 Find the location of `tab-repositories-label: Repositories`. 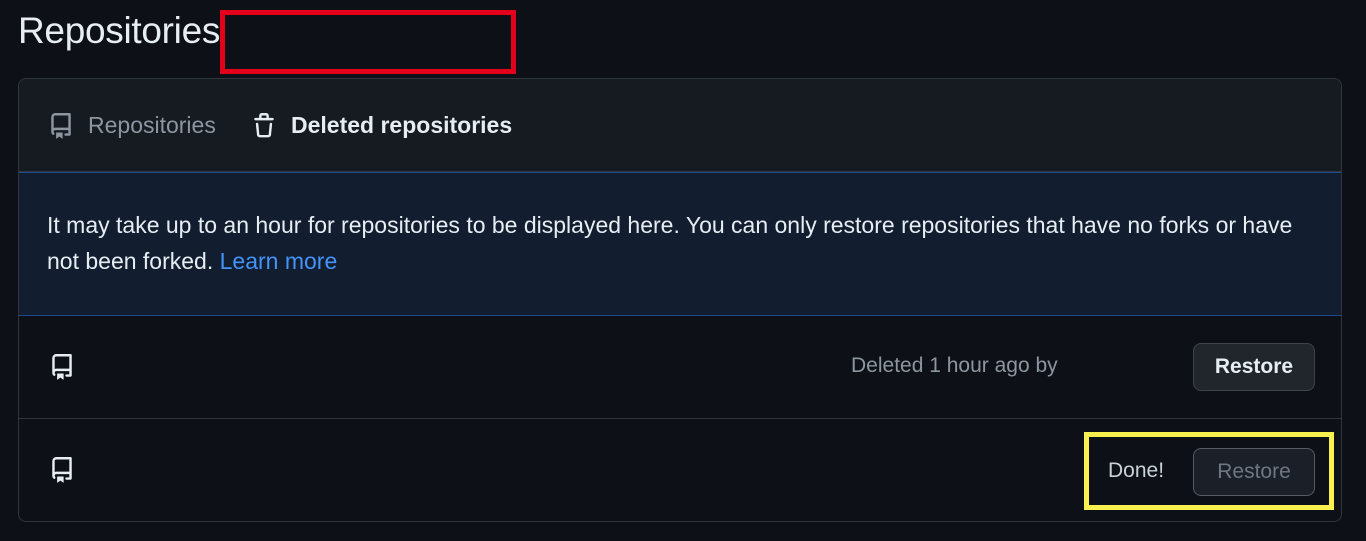

tab-repositories-label: Repositories is located at coordinates (152, 125).